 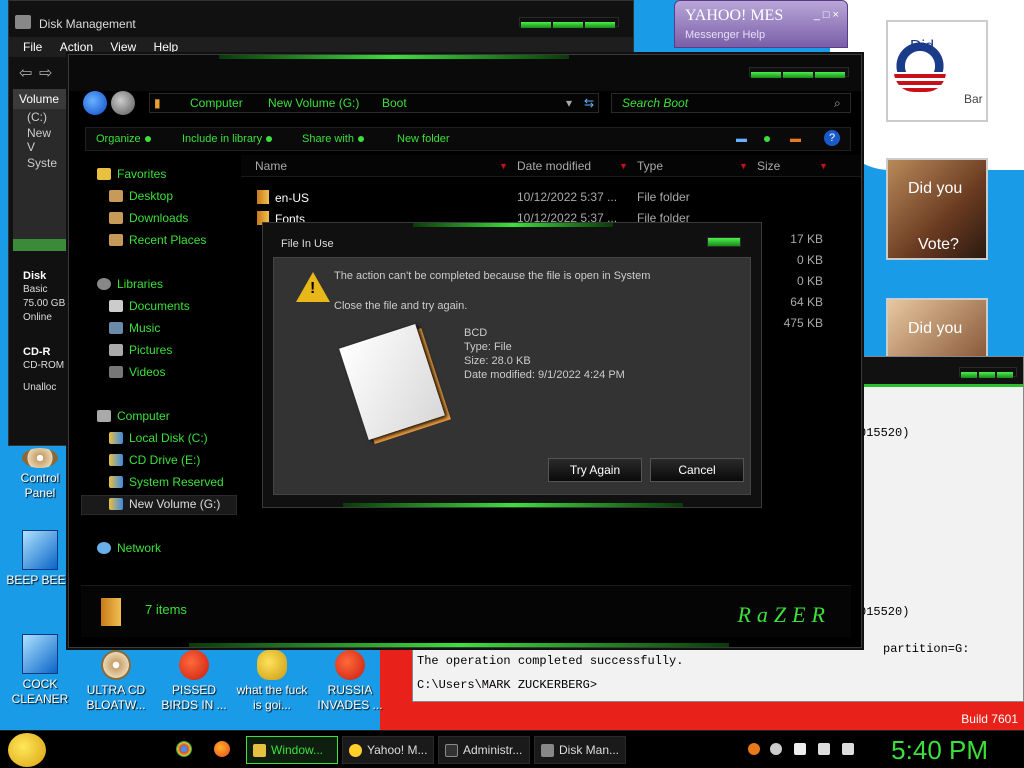 I want to click on chrome-icon, so click(x=184, y=749).